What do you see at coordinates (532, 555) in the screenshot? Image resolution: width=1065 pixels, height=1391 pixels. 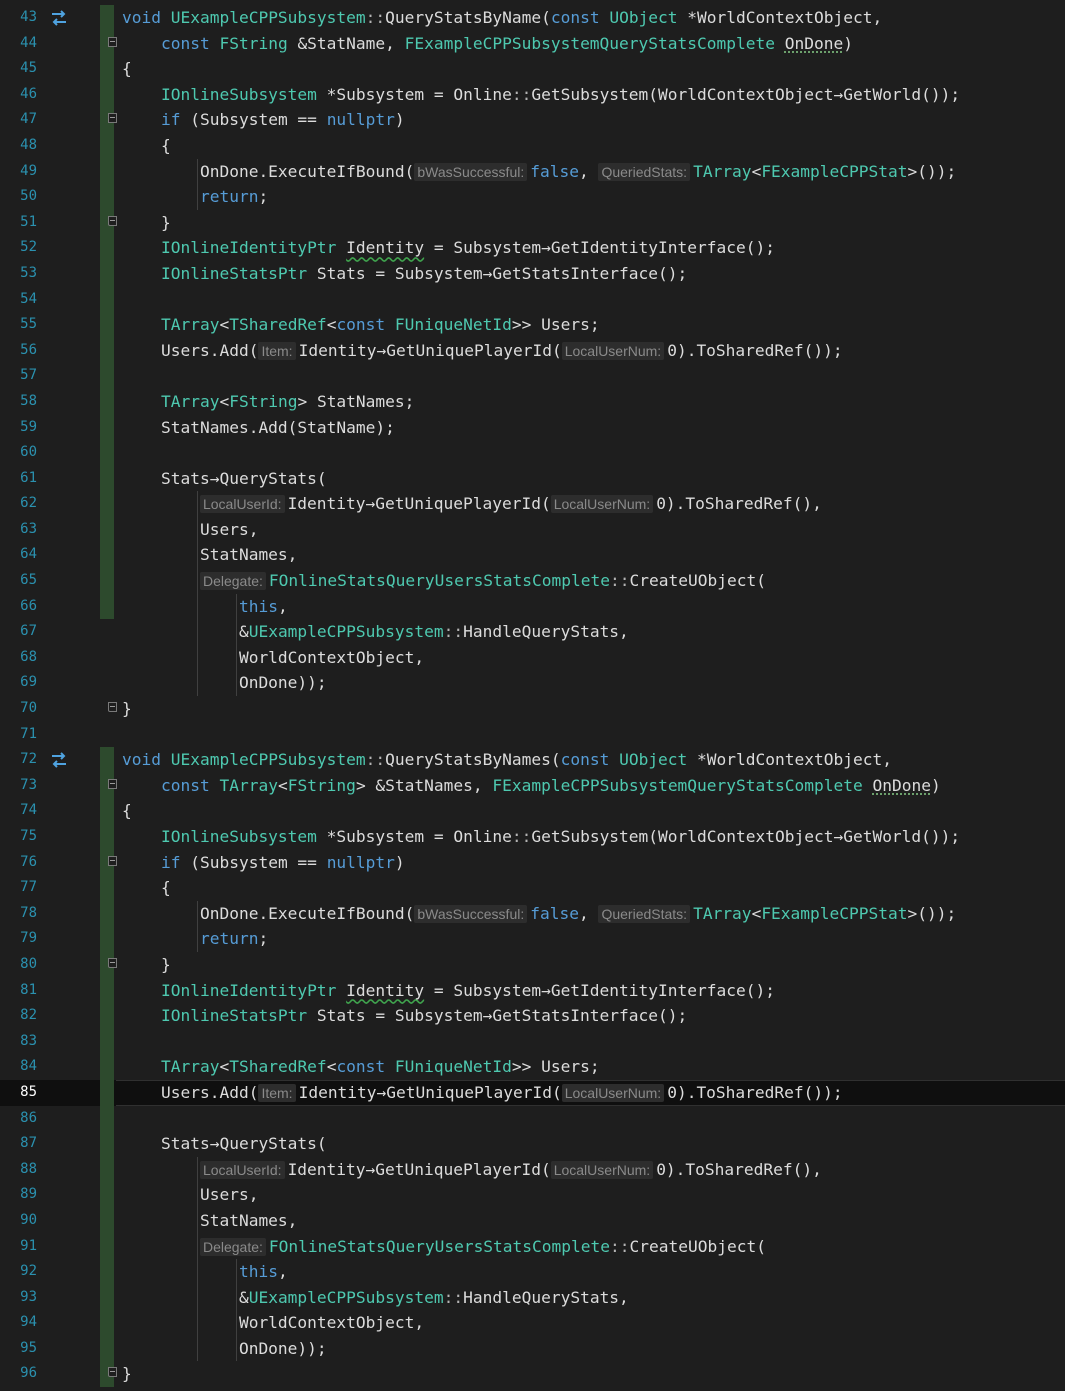 I see `code-line: 64 StatNames,` at bounding box center [532, 555].